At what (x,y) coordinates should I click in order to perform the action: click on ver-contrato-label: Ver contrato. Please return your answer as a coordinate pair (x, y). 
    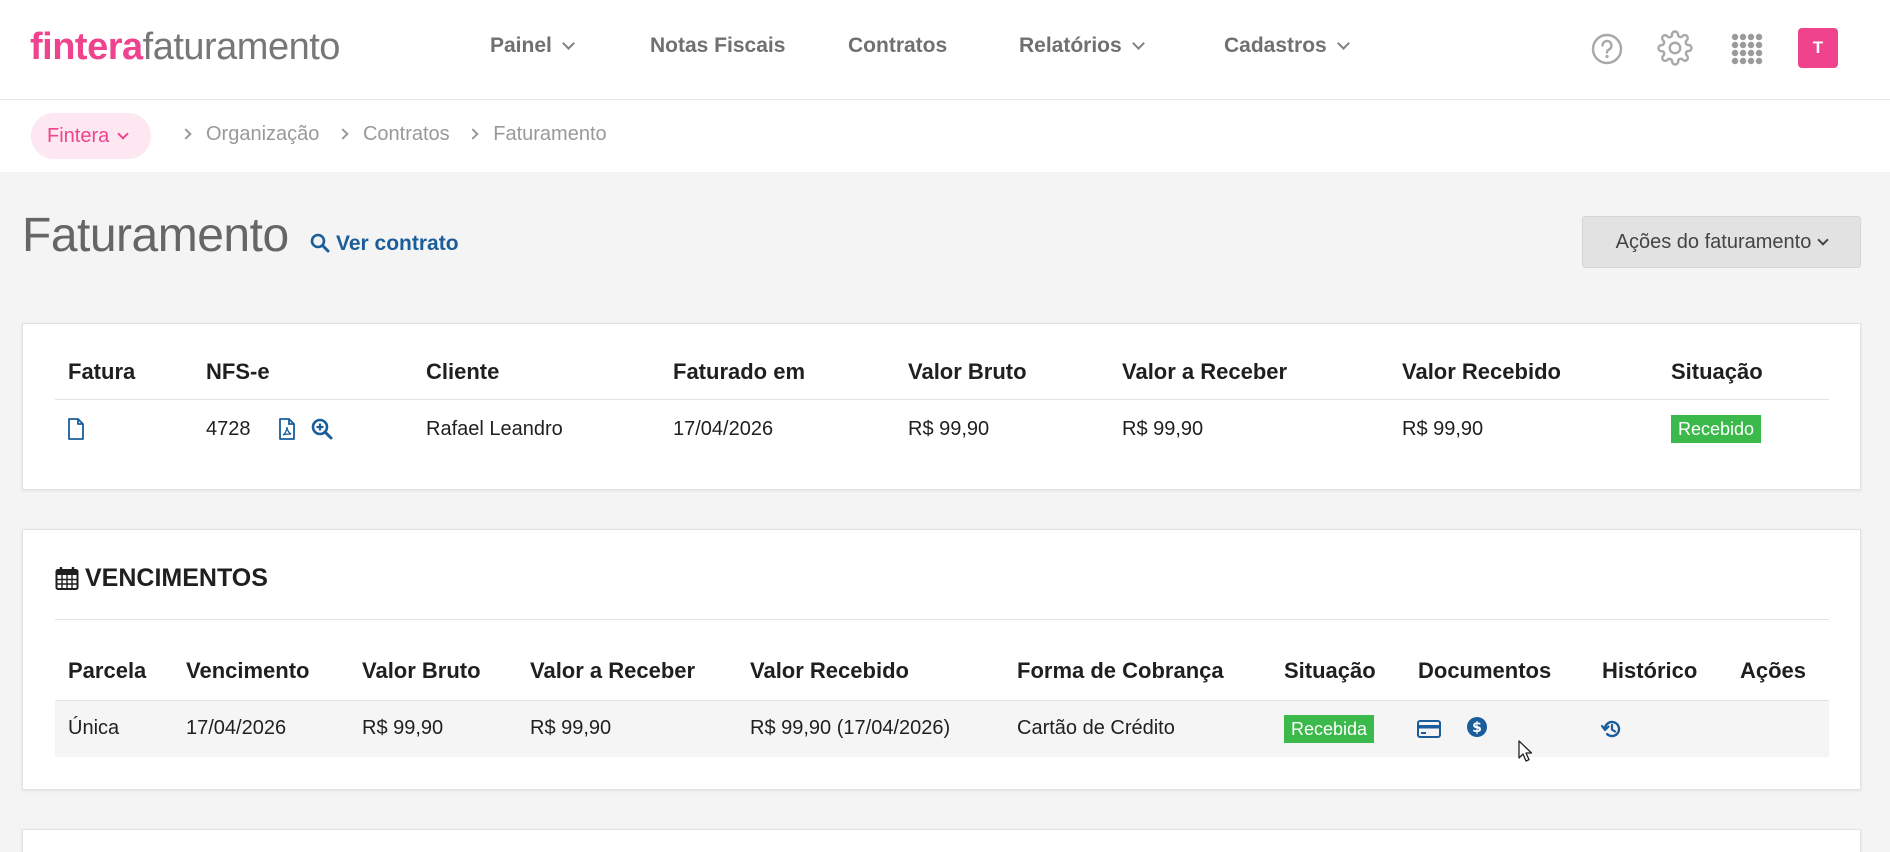
    Looking at the image, I should click on (397, 243).